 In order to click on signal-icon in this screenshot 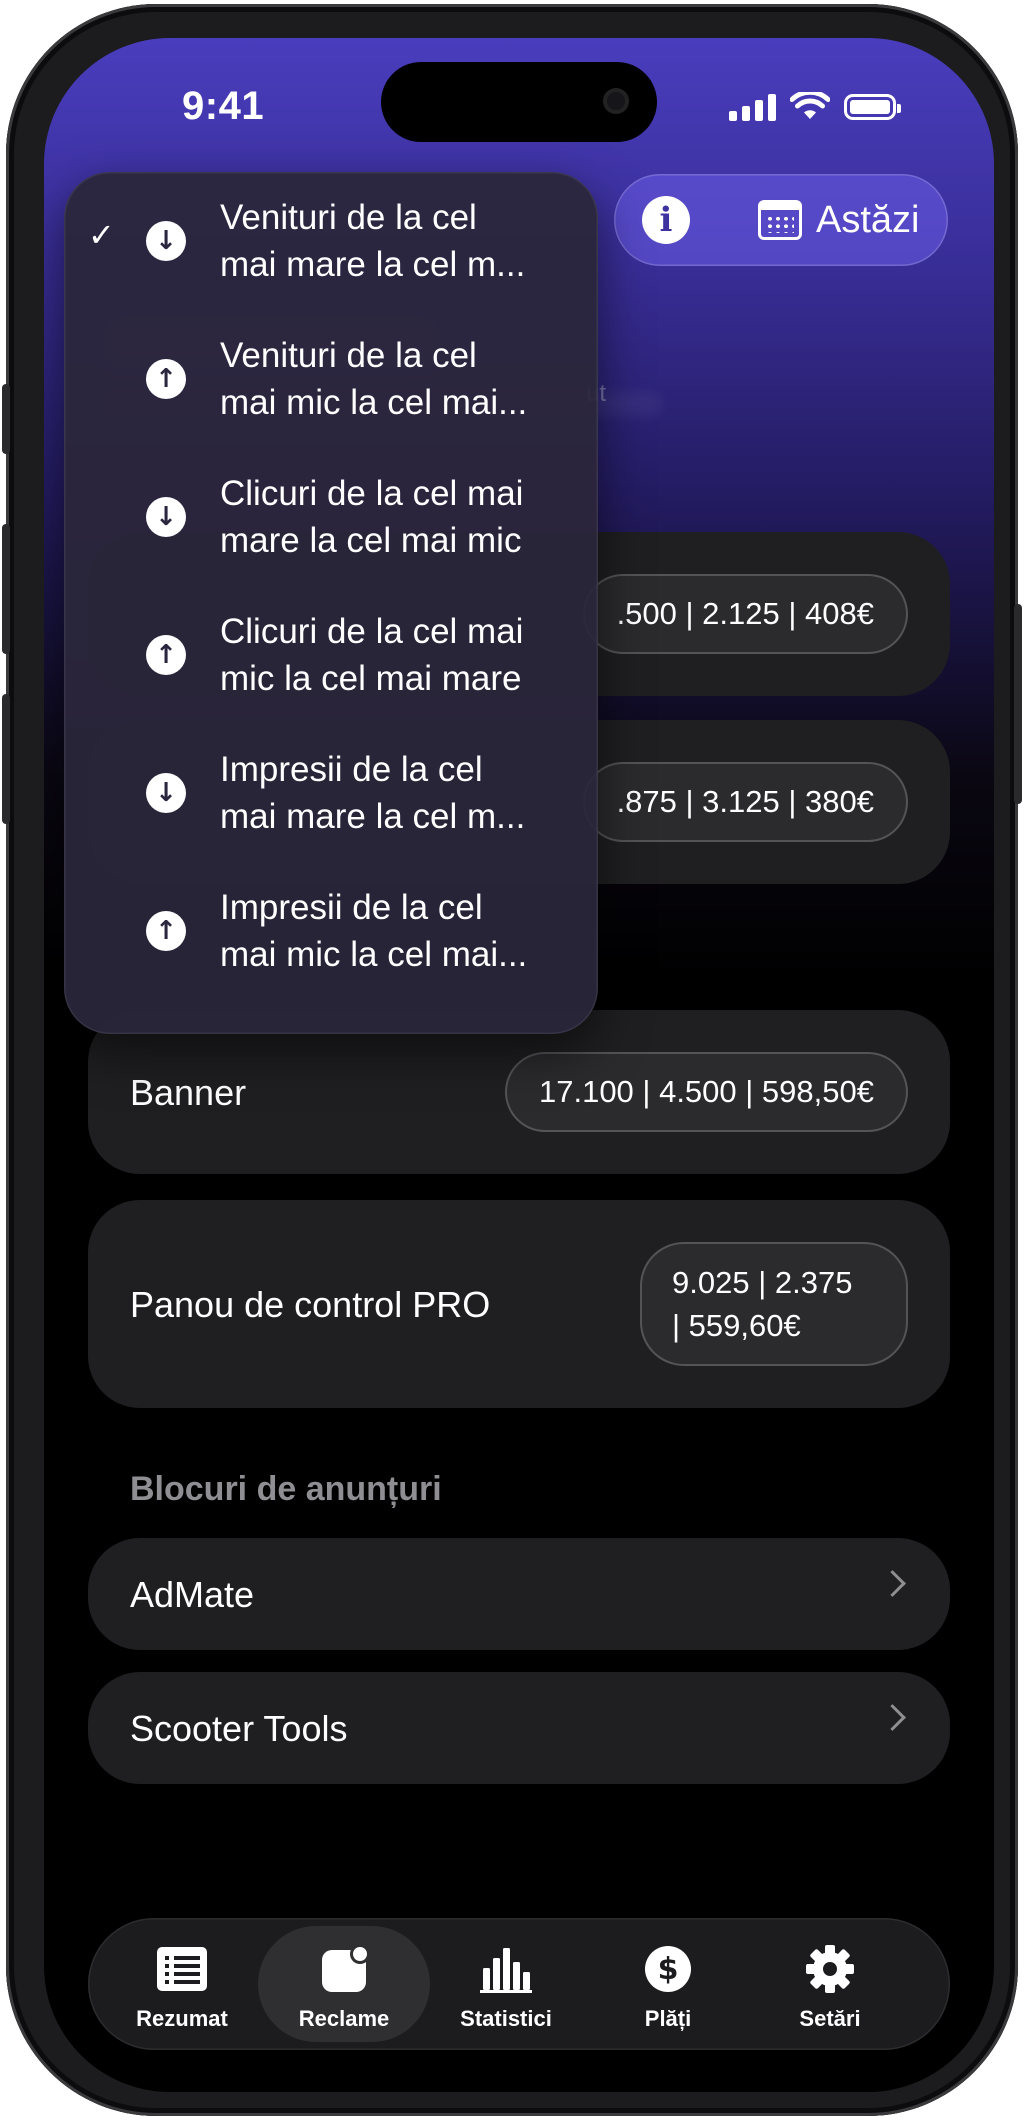, I will do `click(752, 107)`.